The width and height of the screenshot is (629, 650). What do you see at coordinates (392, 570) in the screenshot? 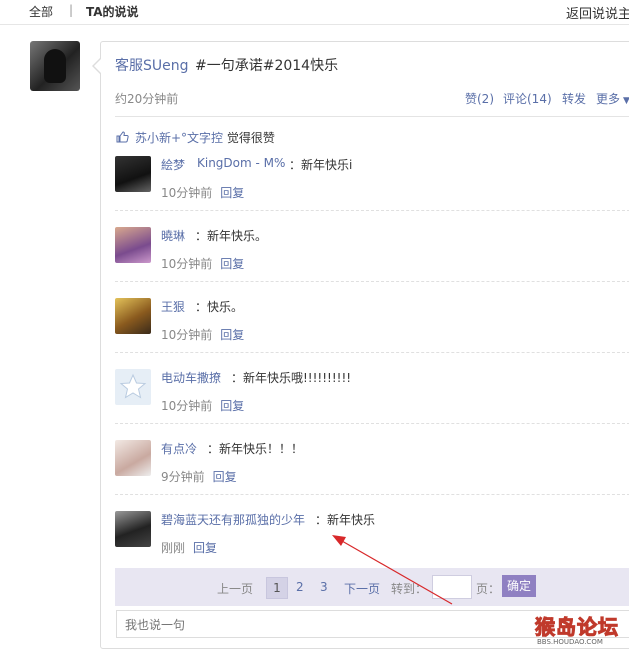
I see `annotation-arrow` at bounding box center [392, 570].